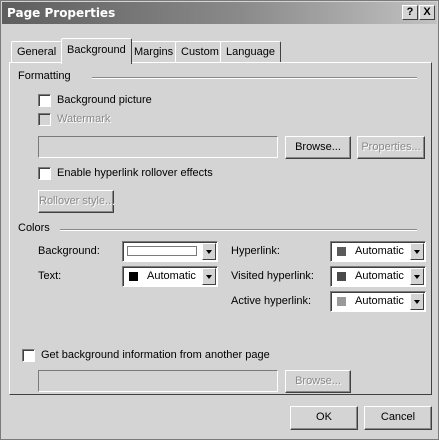  Describe the element at coordinates (37, 52) in the screenshot. I see `tab-general: General` at that location.